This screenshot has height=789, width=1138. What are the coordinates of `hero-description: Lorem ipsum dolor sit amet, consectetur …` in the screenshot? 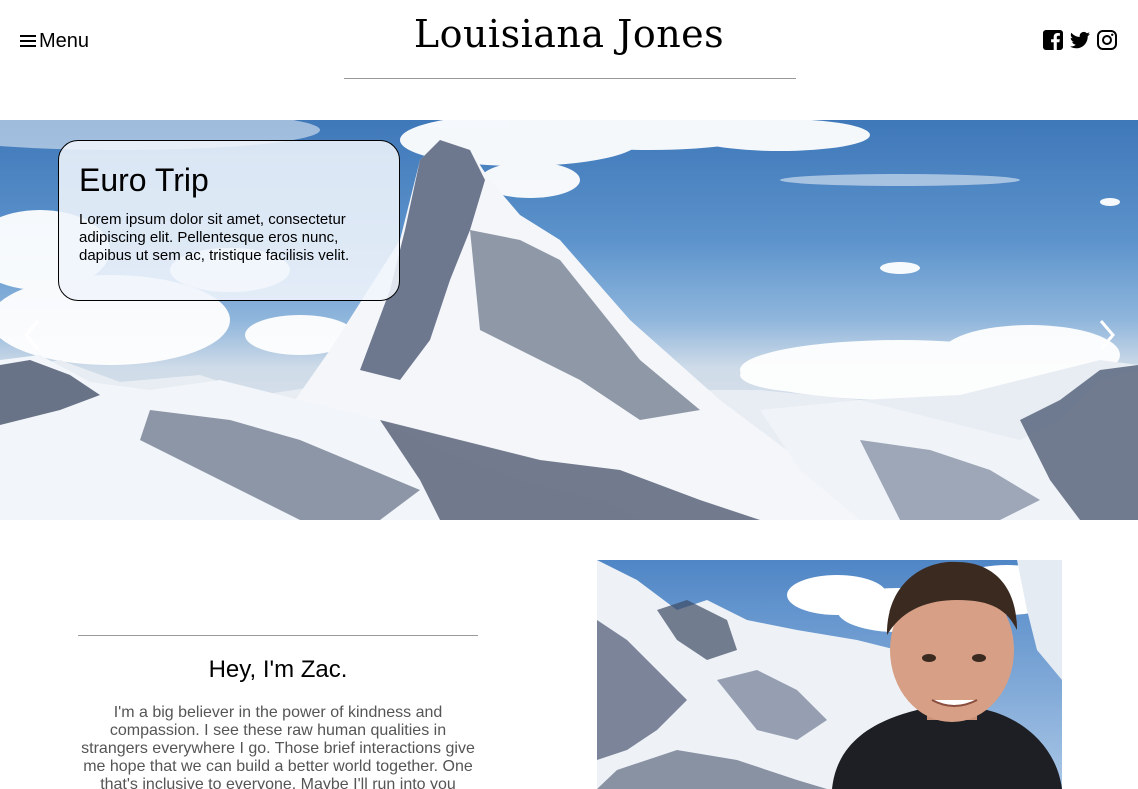 It's located at (214, 237).